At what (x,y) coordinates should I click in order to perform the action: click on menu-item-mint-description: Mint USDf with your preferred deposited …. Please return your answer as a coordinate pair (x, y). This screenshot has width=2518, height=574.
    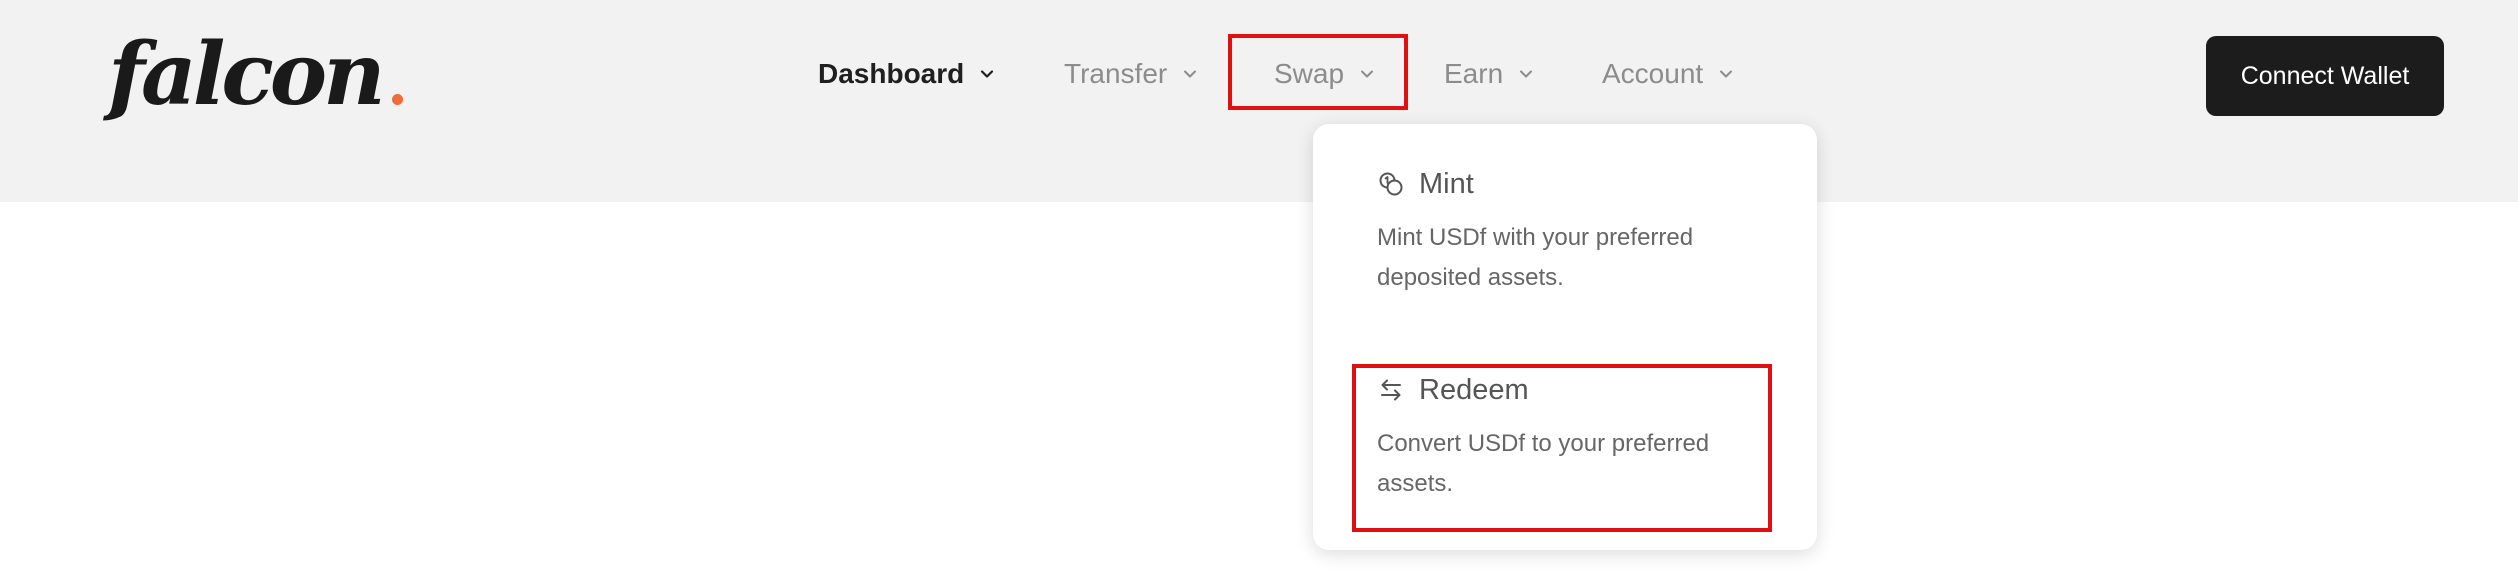
    Looking at the image, I should click on (1535, 257).